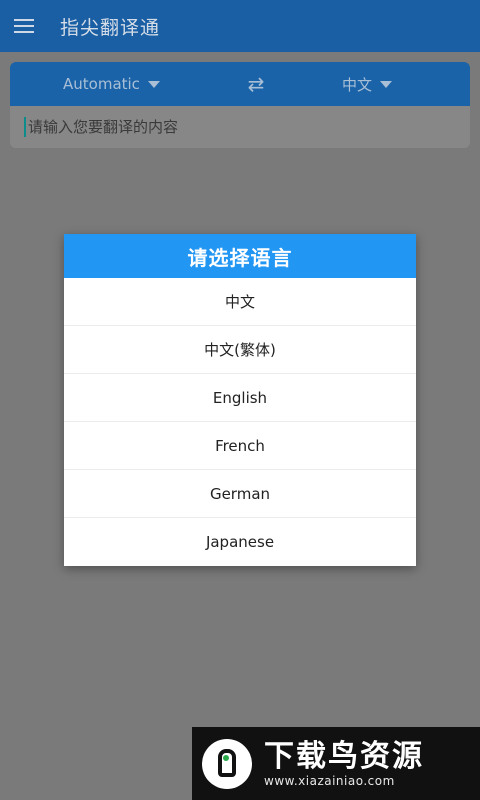 This screenshot has width=480, height=800. What do you see at coordinates (240, 302) in the screenshot?
I see `language-option-chinese: 中文` at bounding box center [240, 302].